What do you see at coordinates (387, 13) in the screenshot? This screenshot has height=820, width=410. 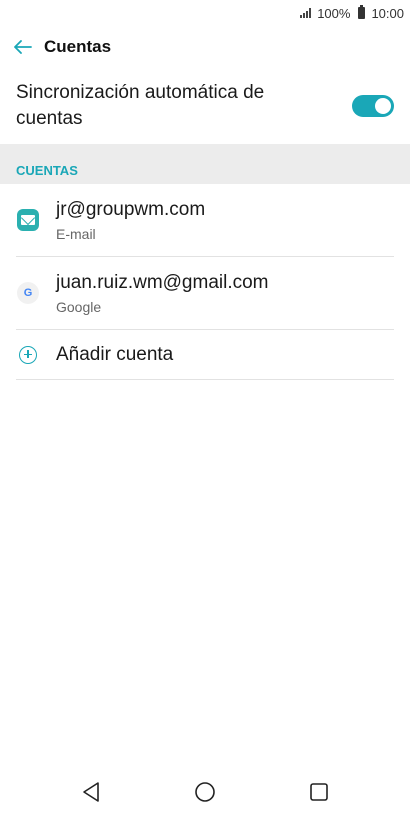 I see `clock: 10:00` at bounding box center [387, 13].